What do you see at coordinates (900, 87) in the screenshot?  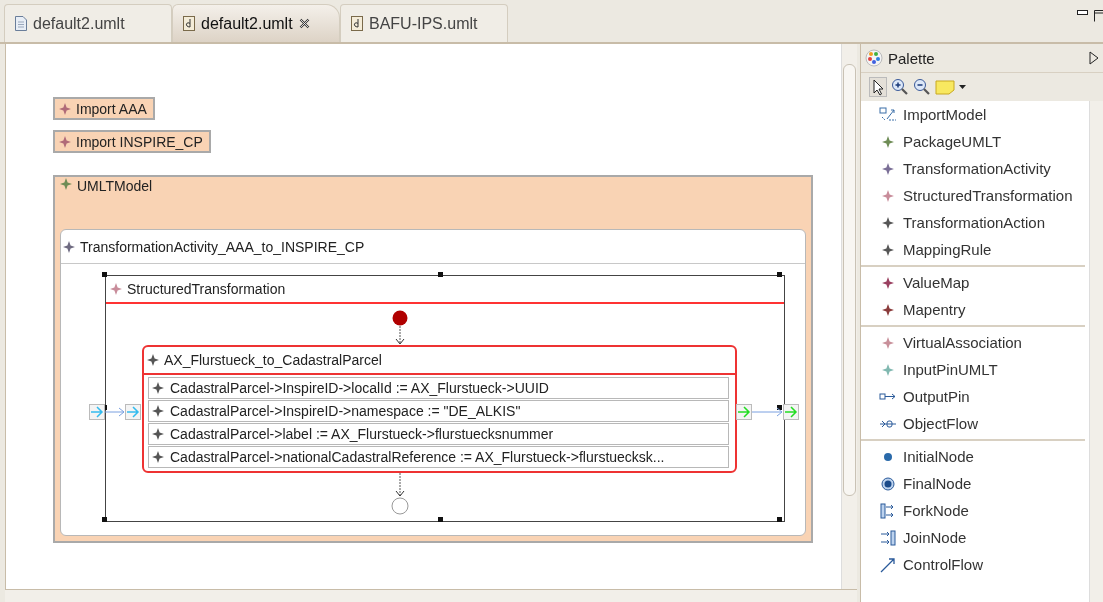 I see `zoom-in-icon` at bounding box center [900, 87].